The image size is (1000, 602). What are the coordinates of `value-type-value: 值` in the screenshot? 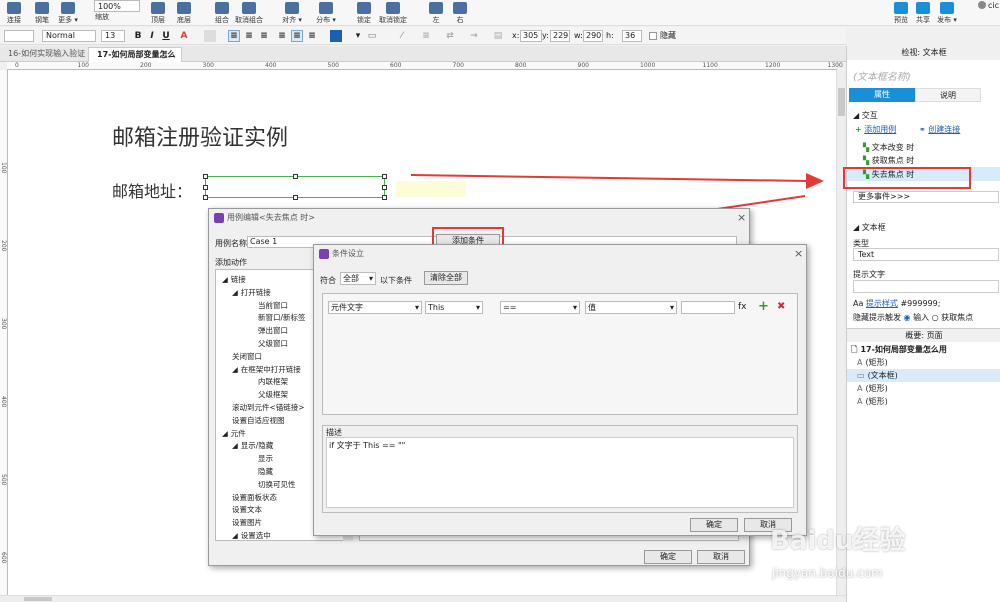 It's located at (592, 307).